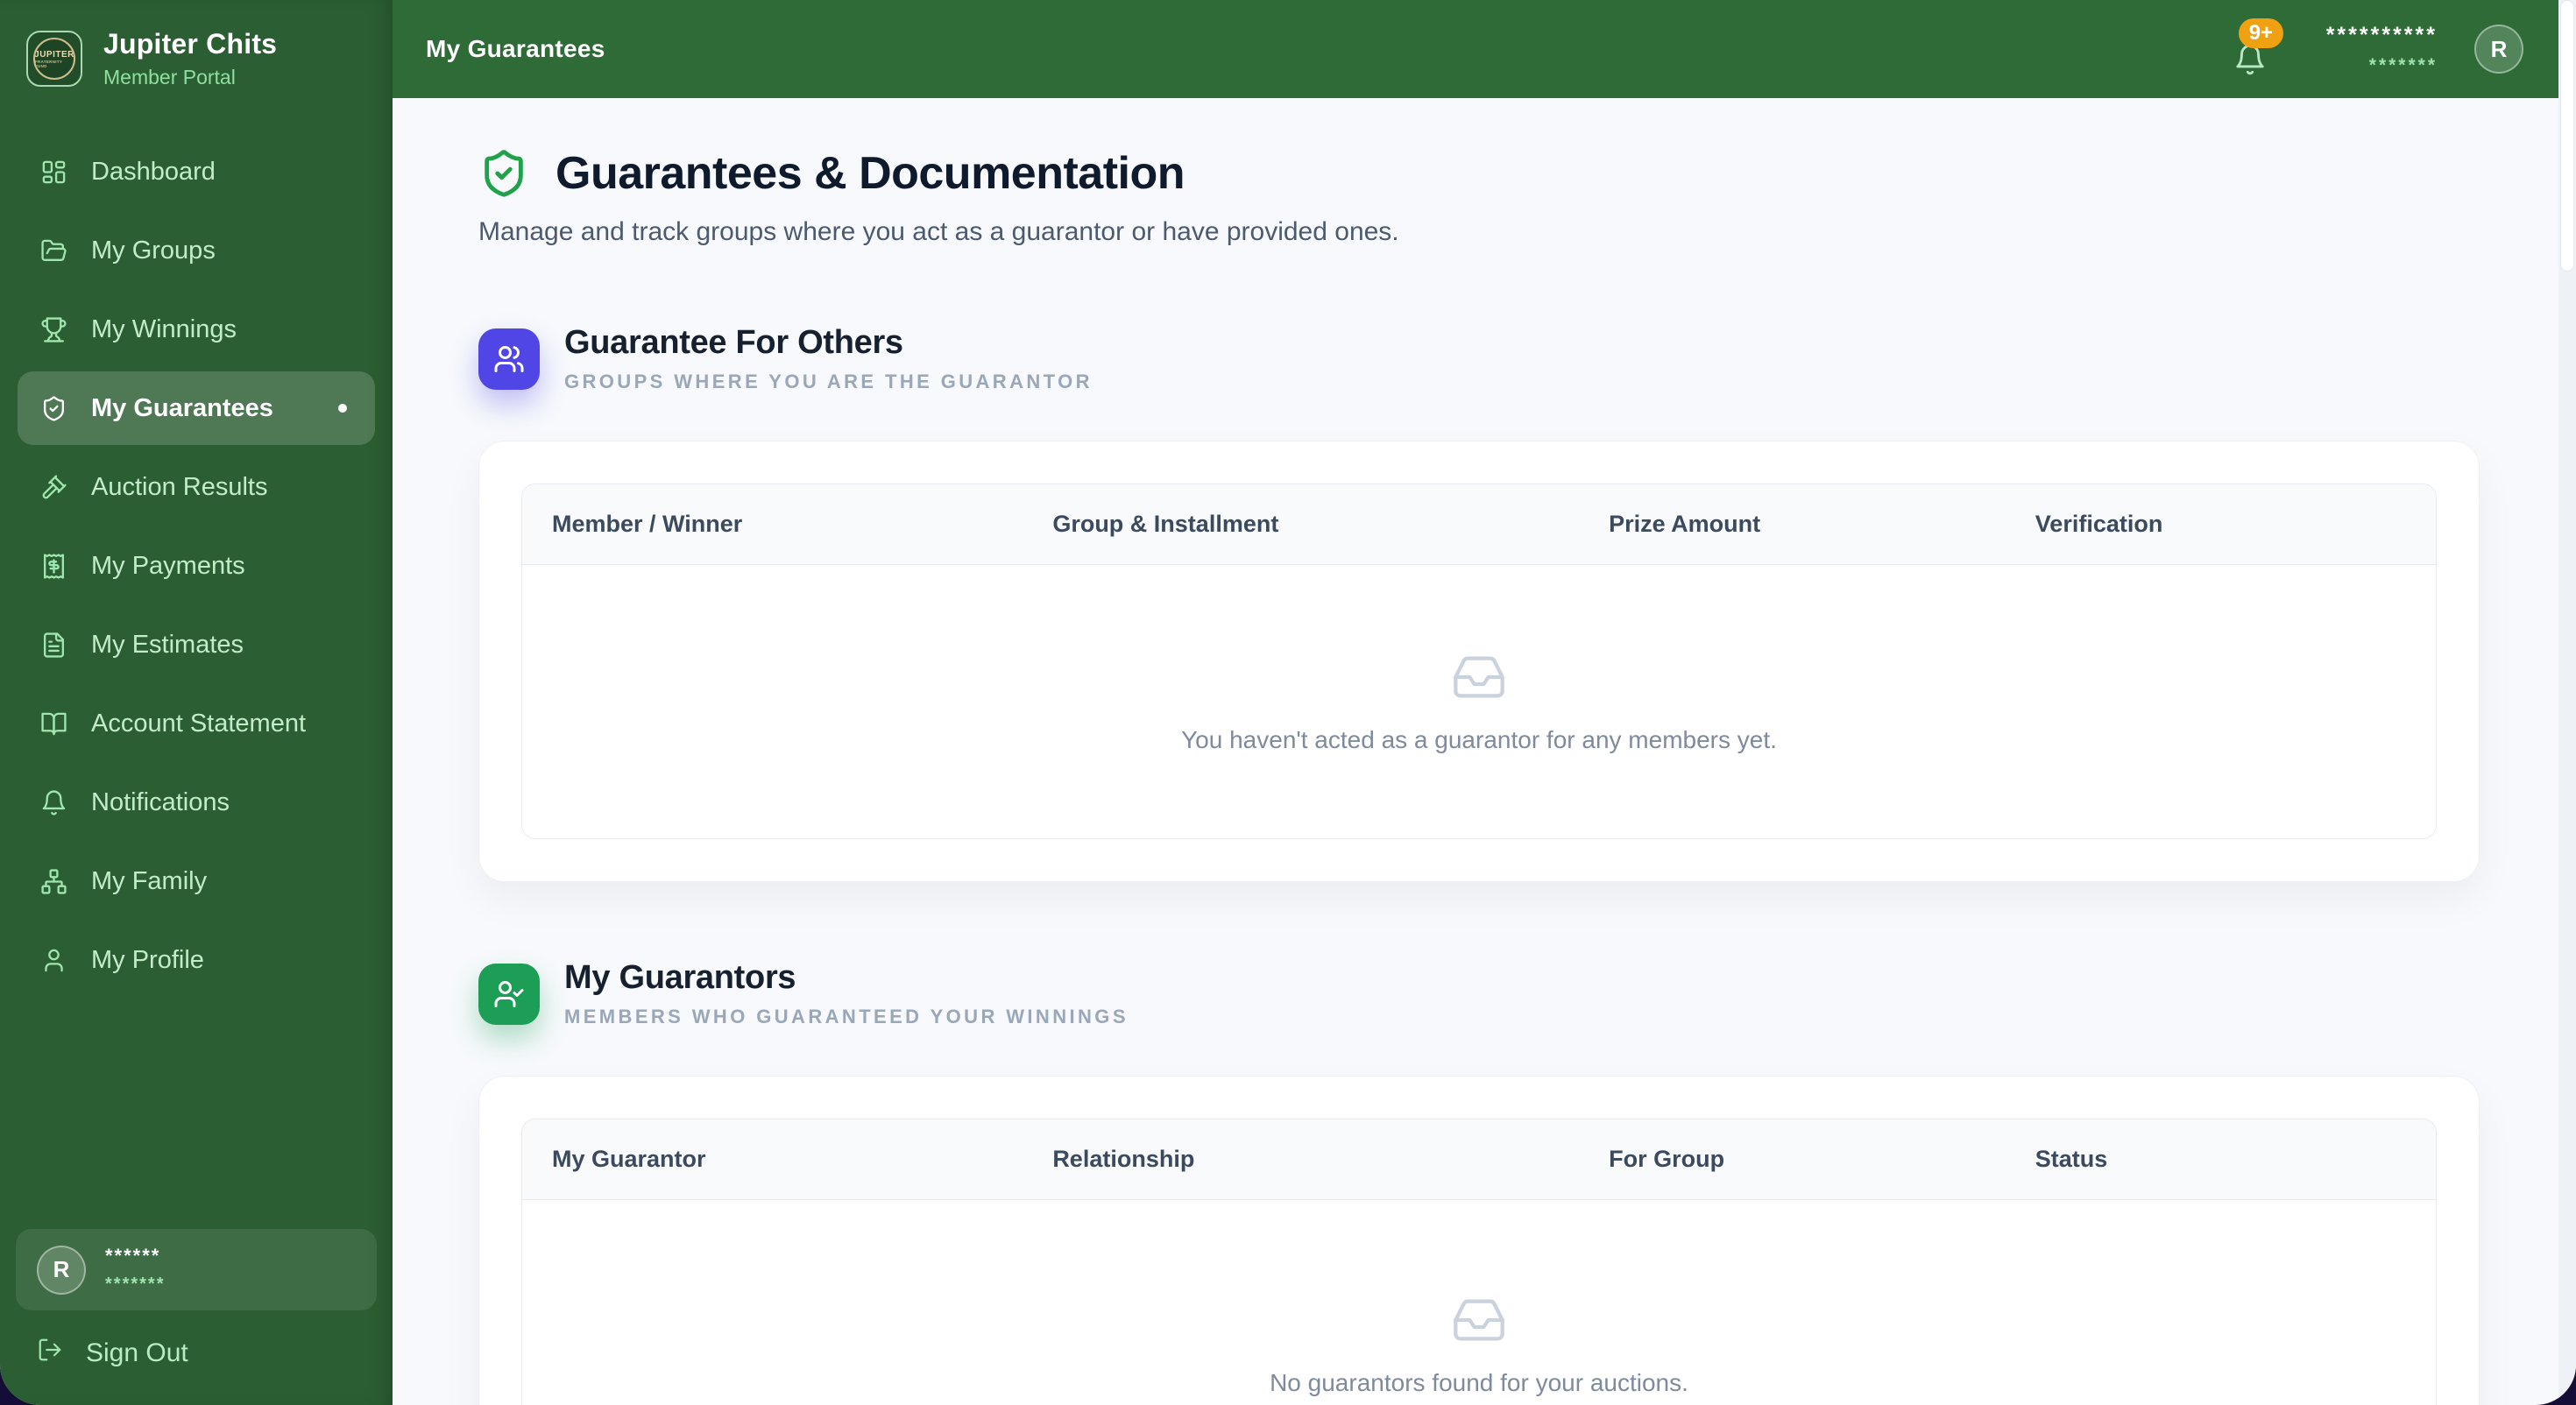 The image size is (2576, 1405). I want to click on jupiter-logo: JUPITER FRATERNITY FUND, so click(54, 59).